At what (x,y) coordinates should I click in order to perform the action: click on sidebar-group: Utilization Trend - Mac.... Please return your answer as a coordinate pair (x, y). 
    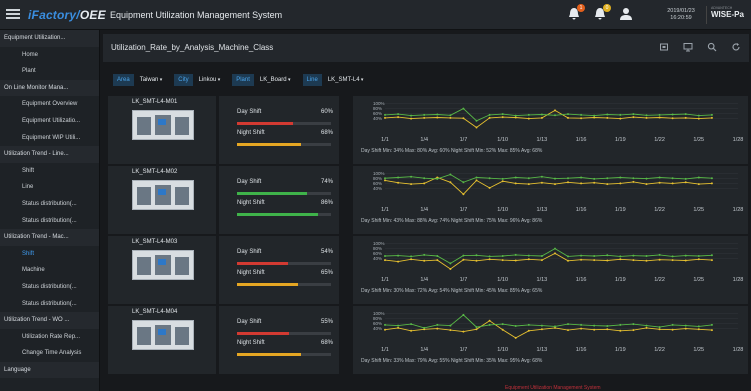
    Looking at the image, I should click on (49, 237).